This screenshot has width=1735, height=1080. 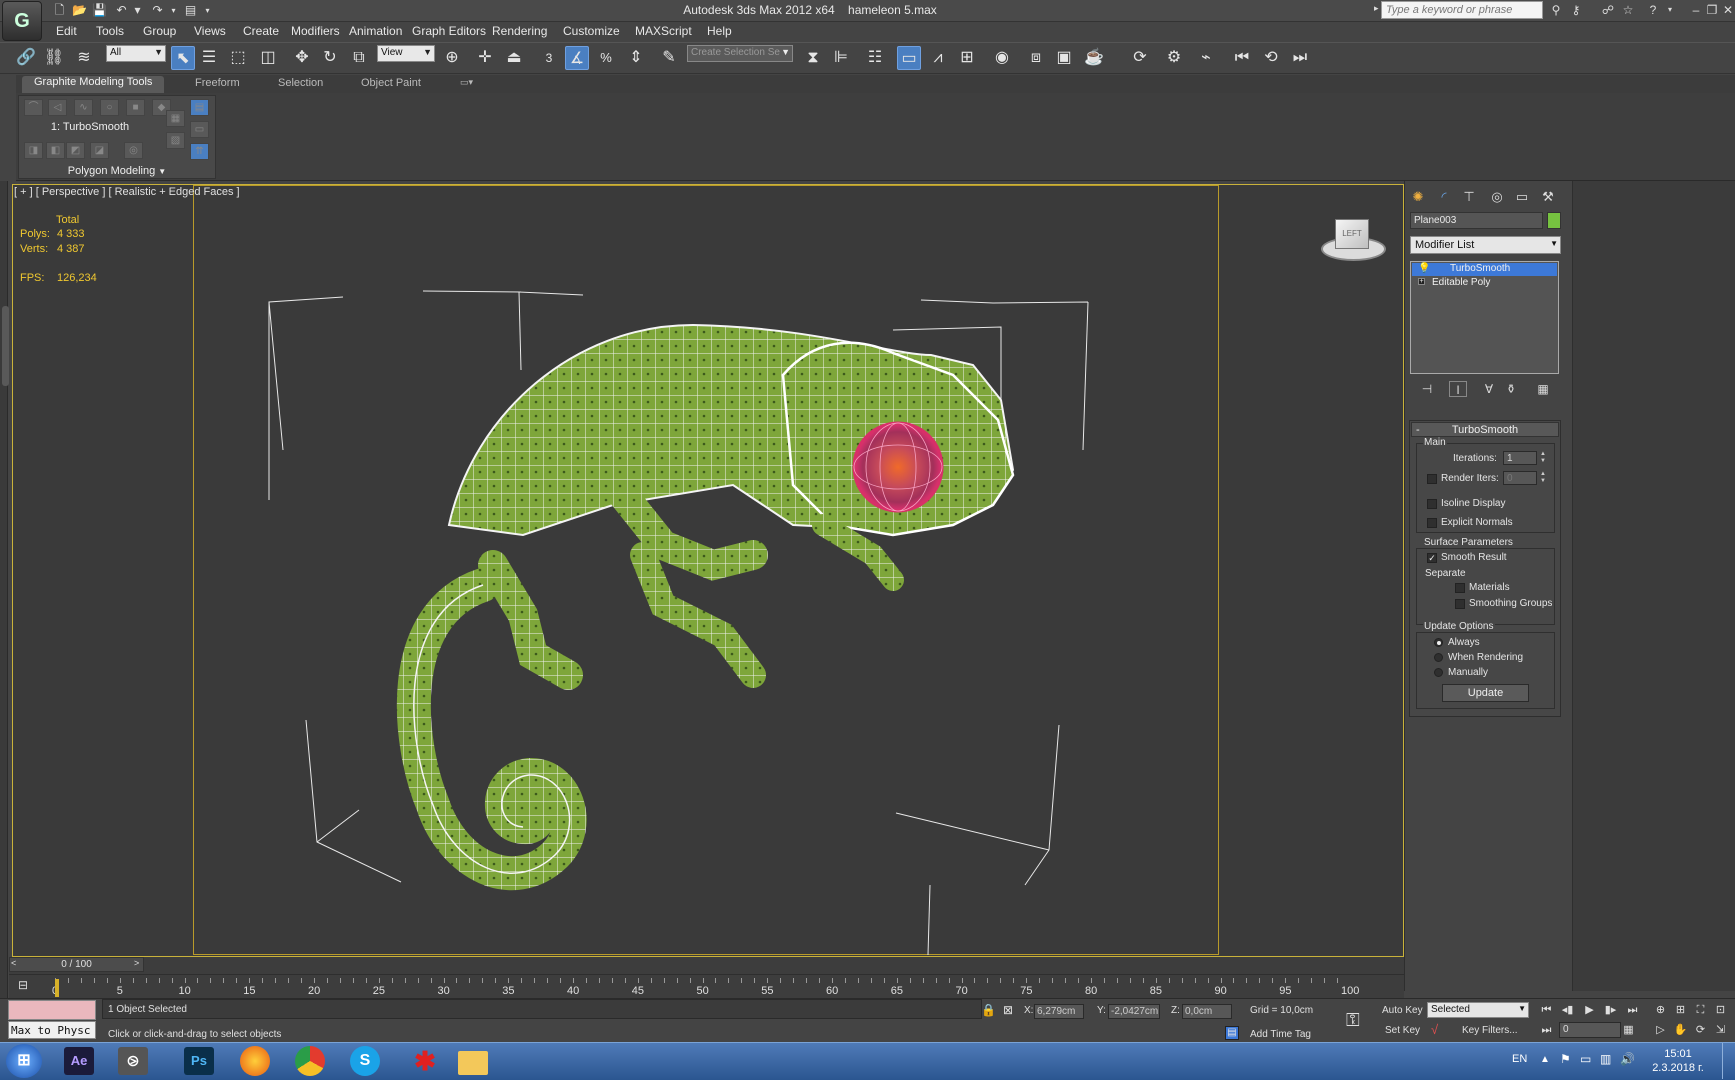 What do you see at coordinates (159, 31) in the screenshot?
I see `menu-group: Group` at bounding box center [159, 31].